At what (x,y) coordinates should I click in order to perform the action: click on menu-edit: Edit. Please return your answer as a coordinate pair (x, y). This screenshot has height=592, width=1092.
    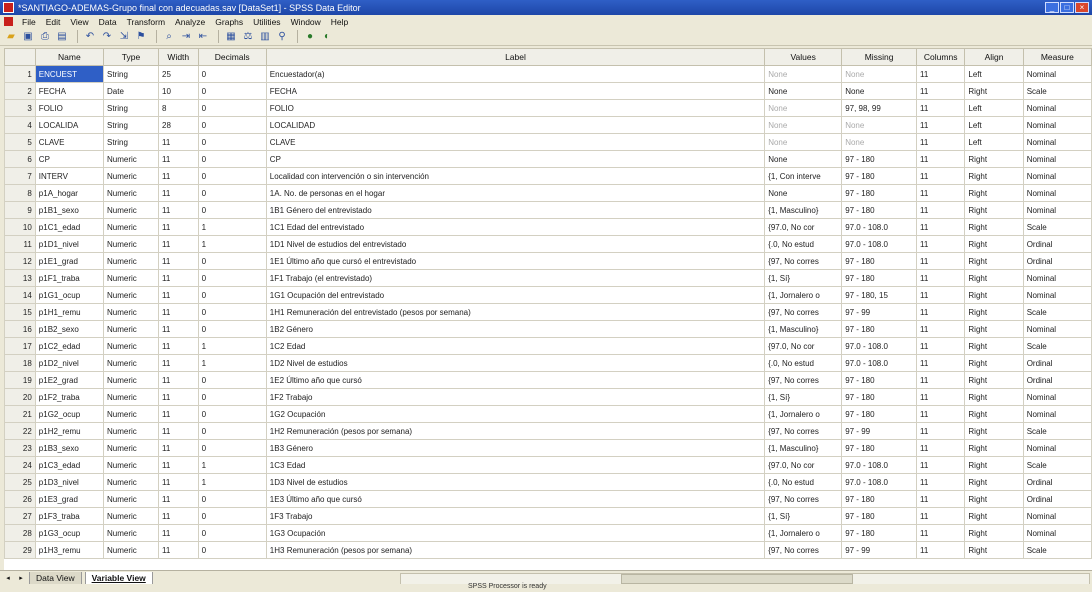
    Looking at the image, I should click on (53, 22).